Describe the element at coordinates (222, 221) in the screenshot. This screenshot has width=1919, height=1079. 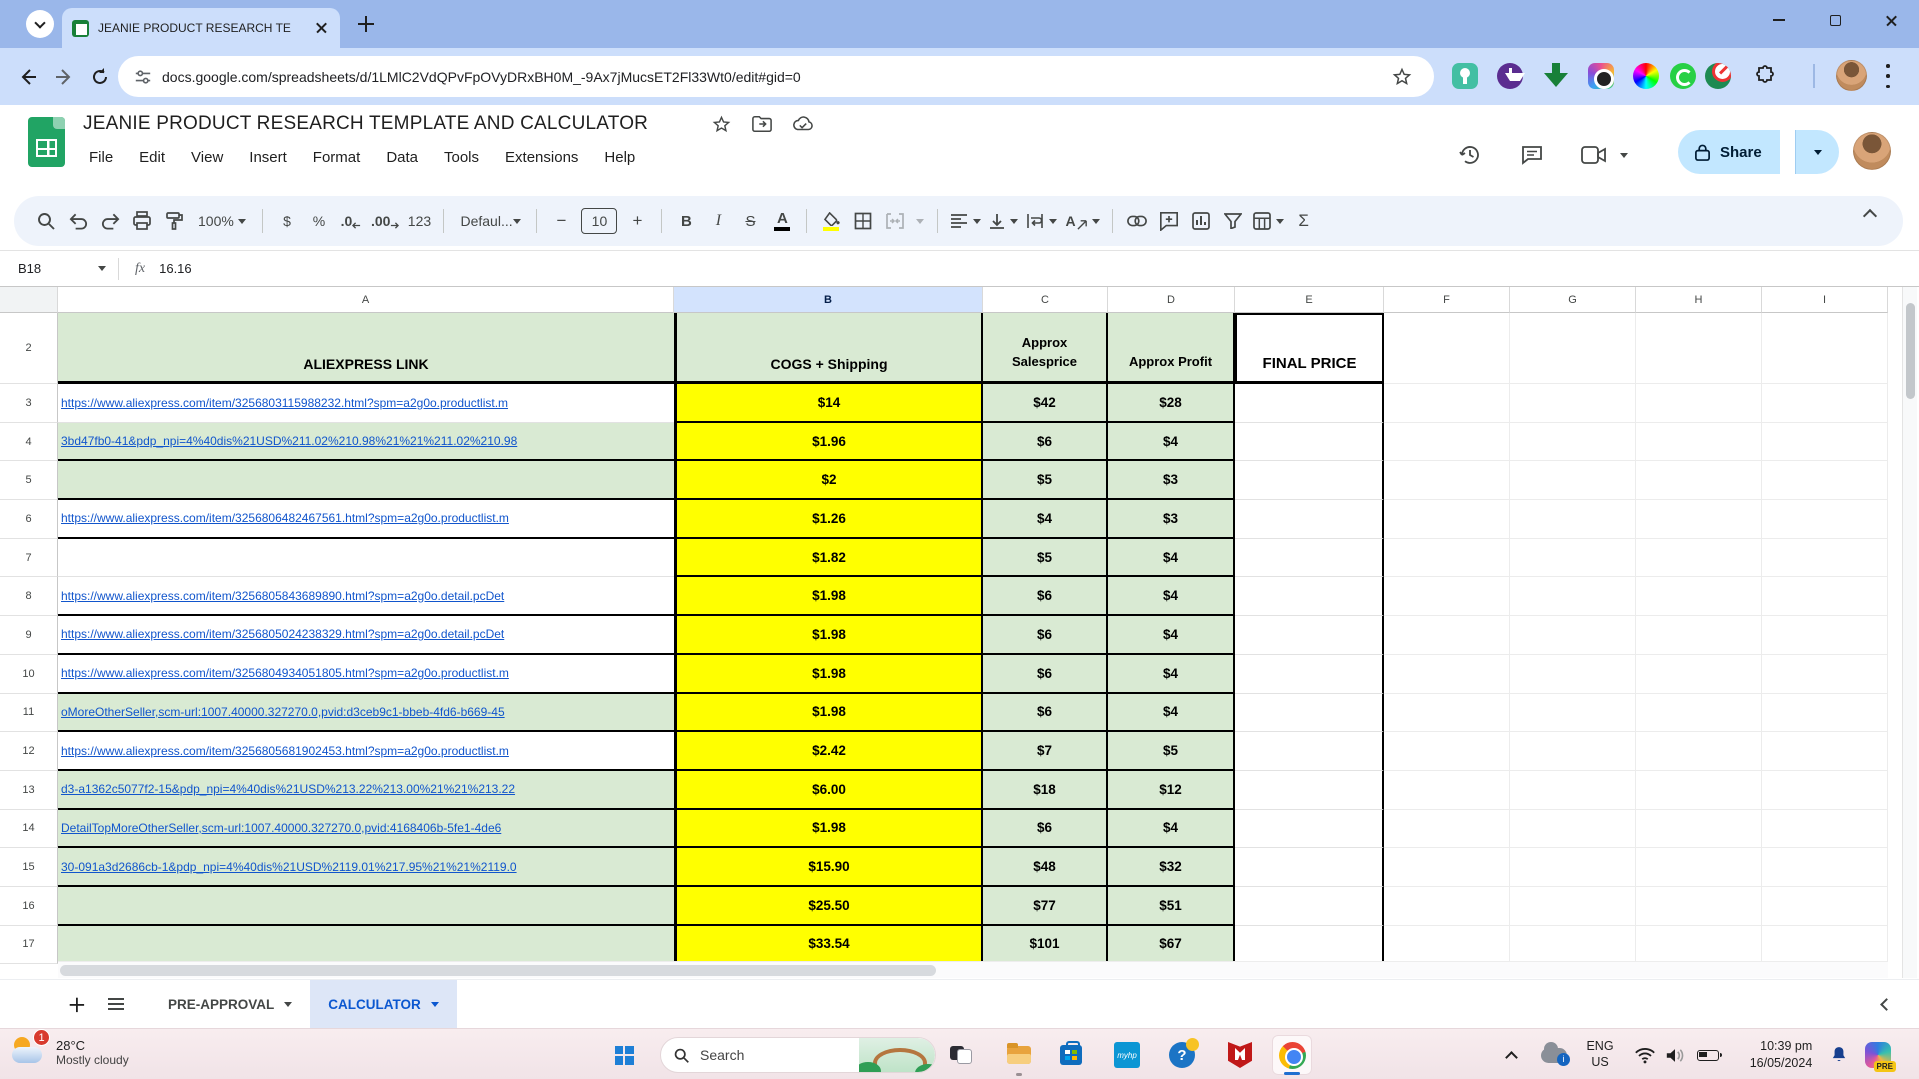
I see `zoom-select: 100%` at that location.